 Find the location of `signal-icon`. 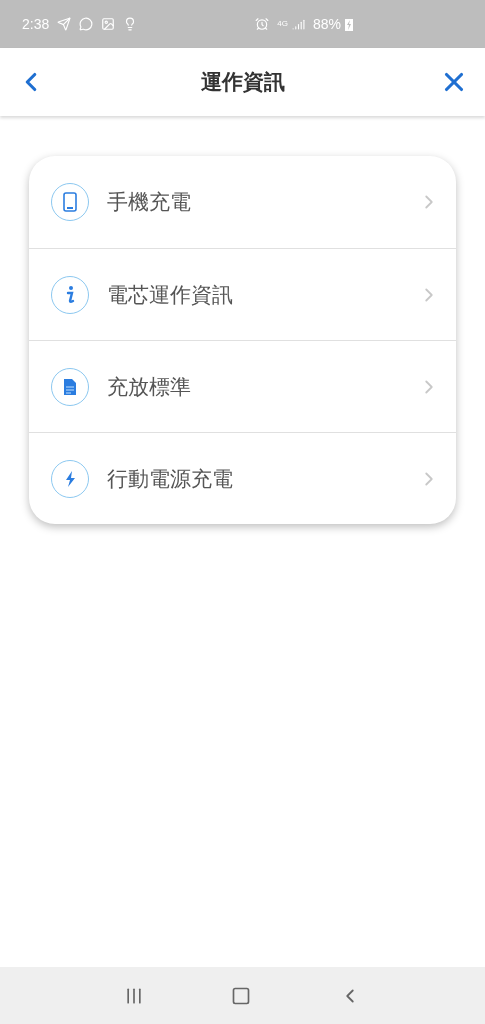

signal-icon is located at coordinates (298, 24).